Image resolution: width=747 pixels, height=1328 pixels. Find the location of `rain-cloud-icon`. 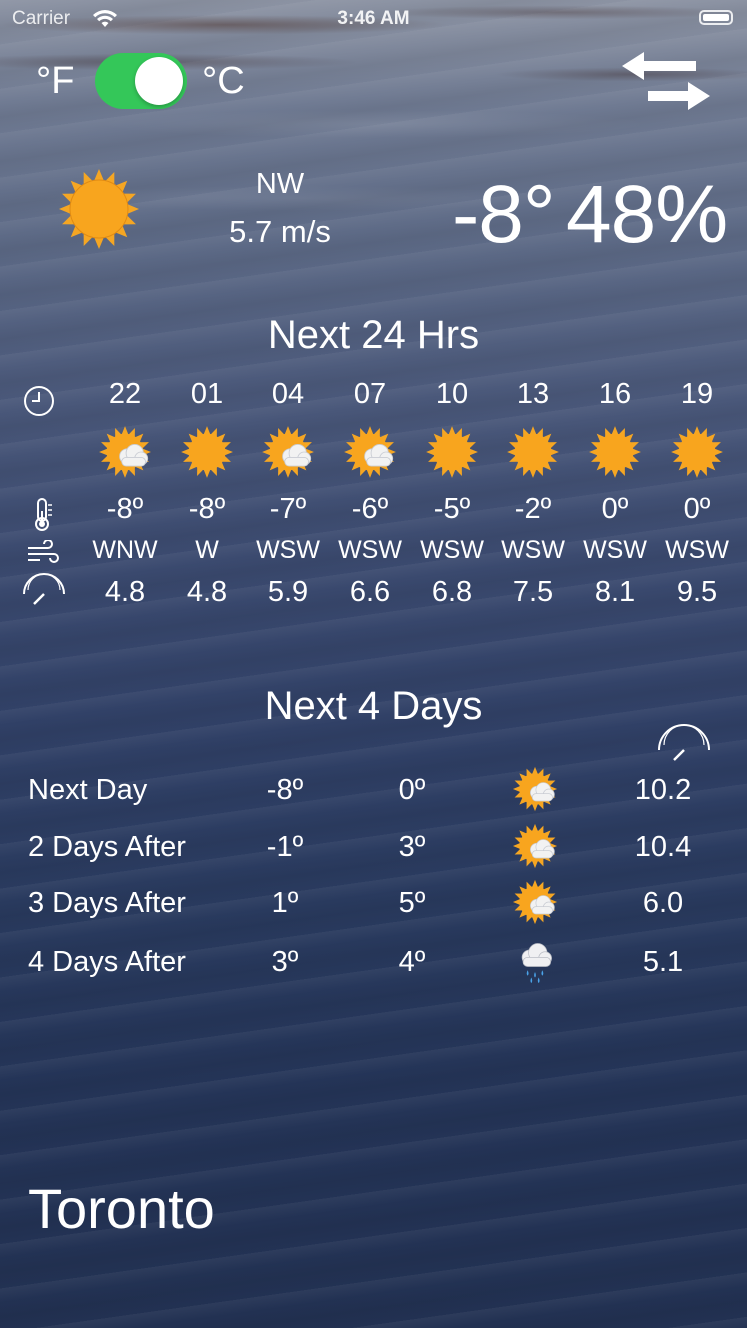

rain-cloud-icon is located at coordinates (536, 962).